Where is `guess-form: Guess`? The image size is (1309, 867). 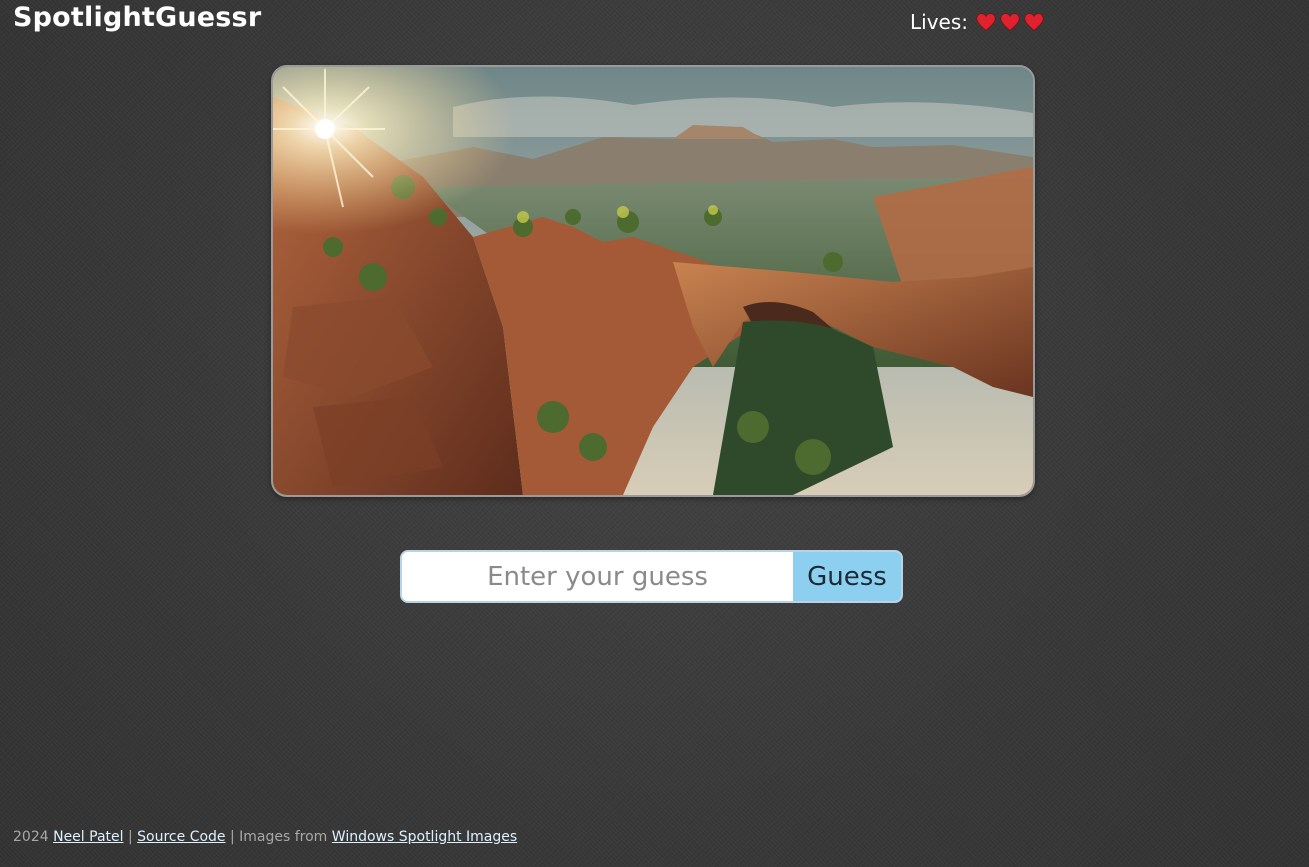 guess-form: Guess is located at coordinates (651, 576).